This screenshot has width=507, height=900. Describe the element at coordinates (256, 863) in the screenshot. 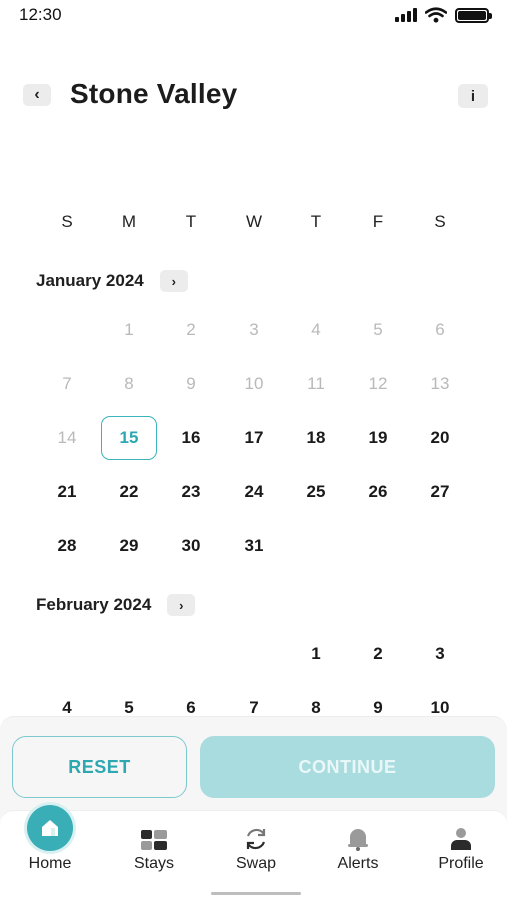

I see `tab-label: Swap` at that location.